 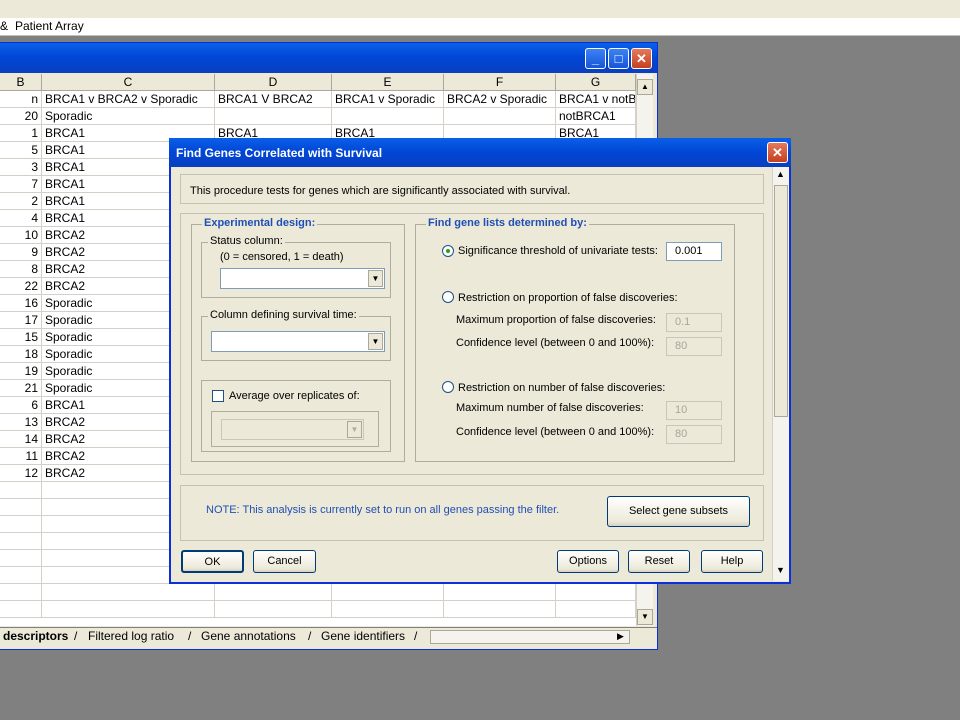 What do you see at coordinates (21, 218) in the screenshot?
I see `table-cell: 4` at bounding box center [21, 218].